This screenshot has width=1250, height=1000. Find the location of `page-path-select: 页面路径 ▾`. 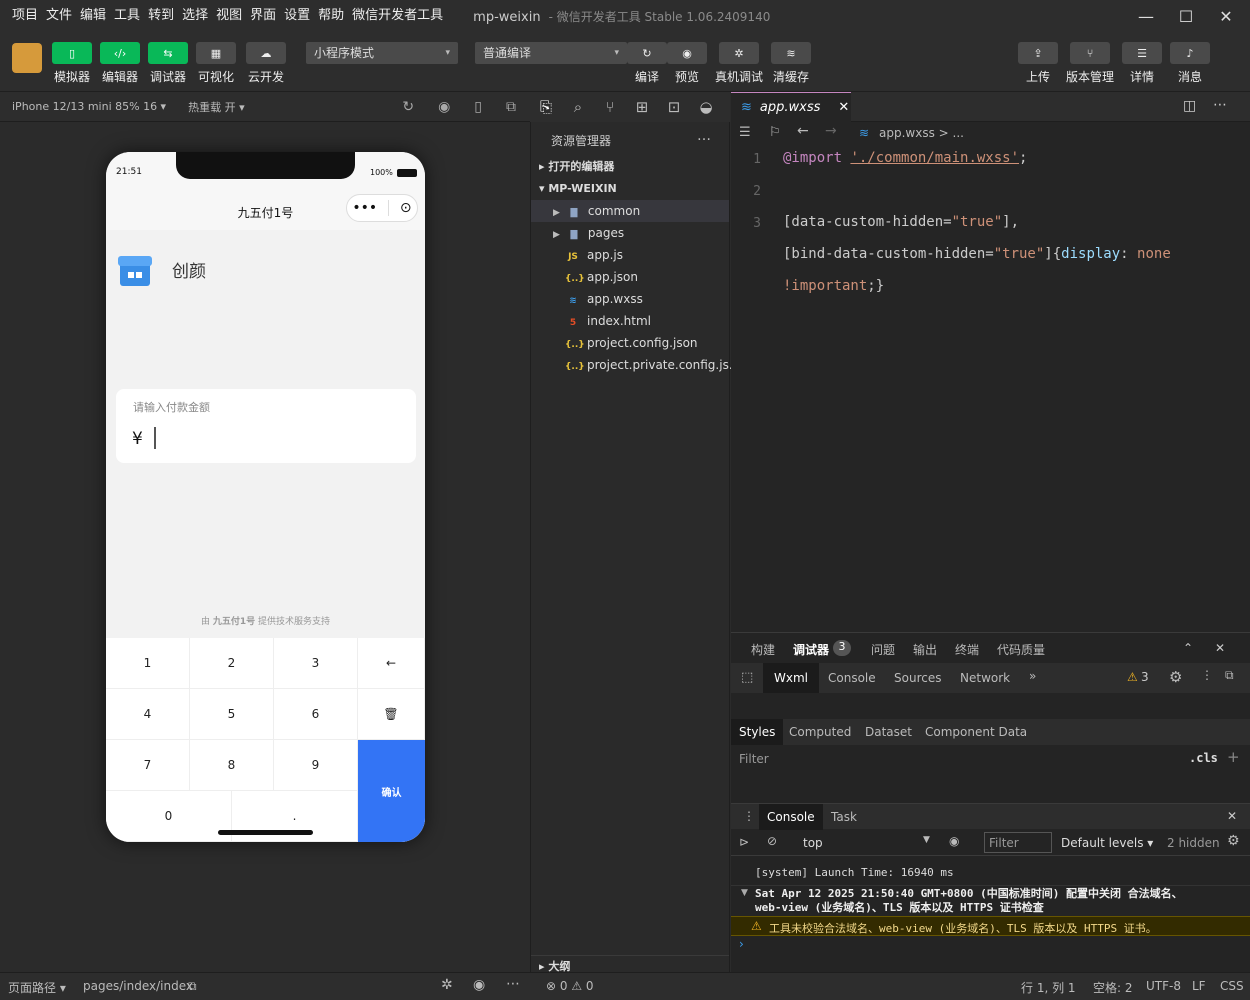

page-path-select: 页面路径 ▾ is located at coordinates (37, 987).